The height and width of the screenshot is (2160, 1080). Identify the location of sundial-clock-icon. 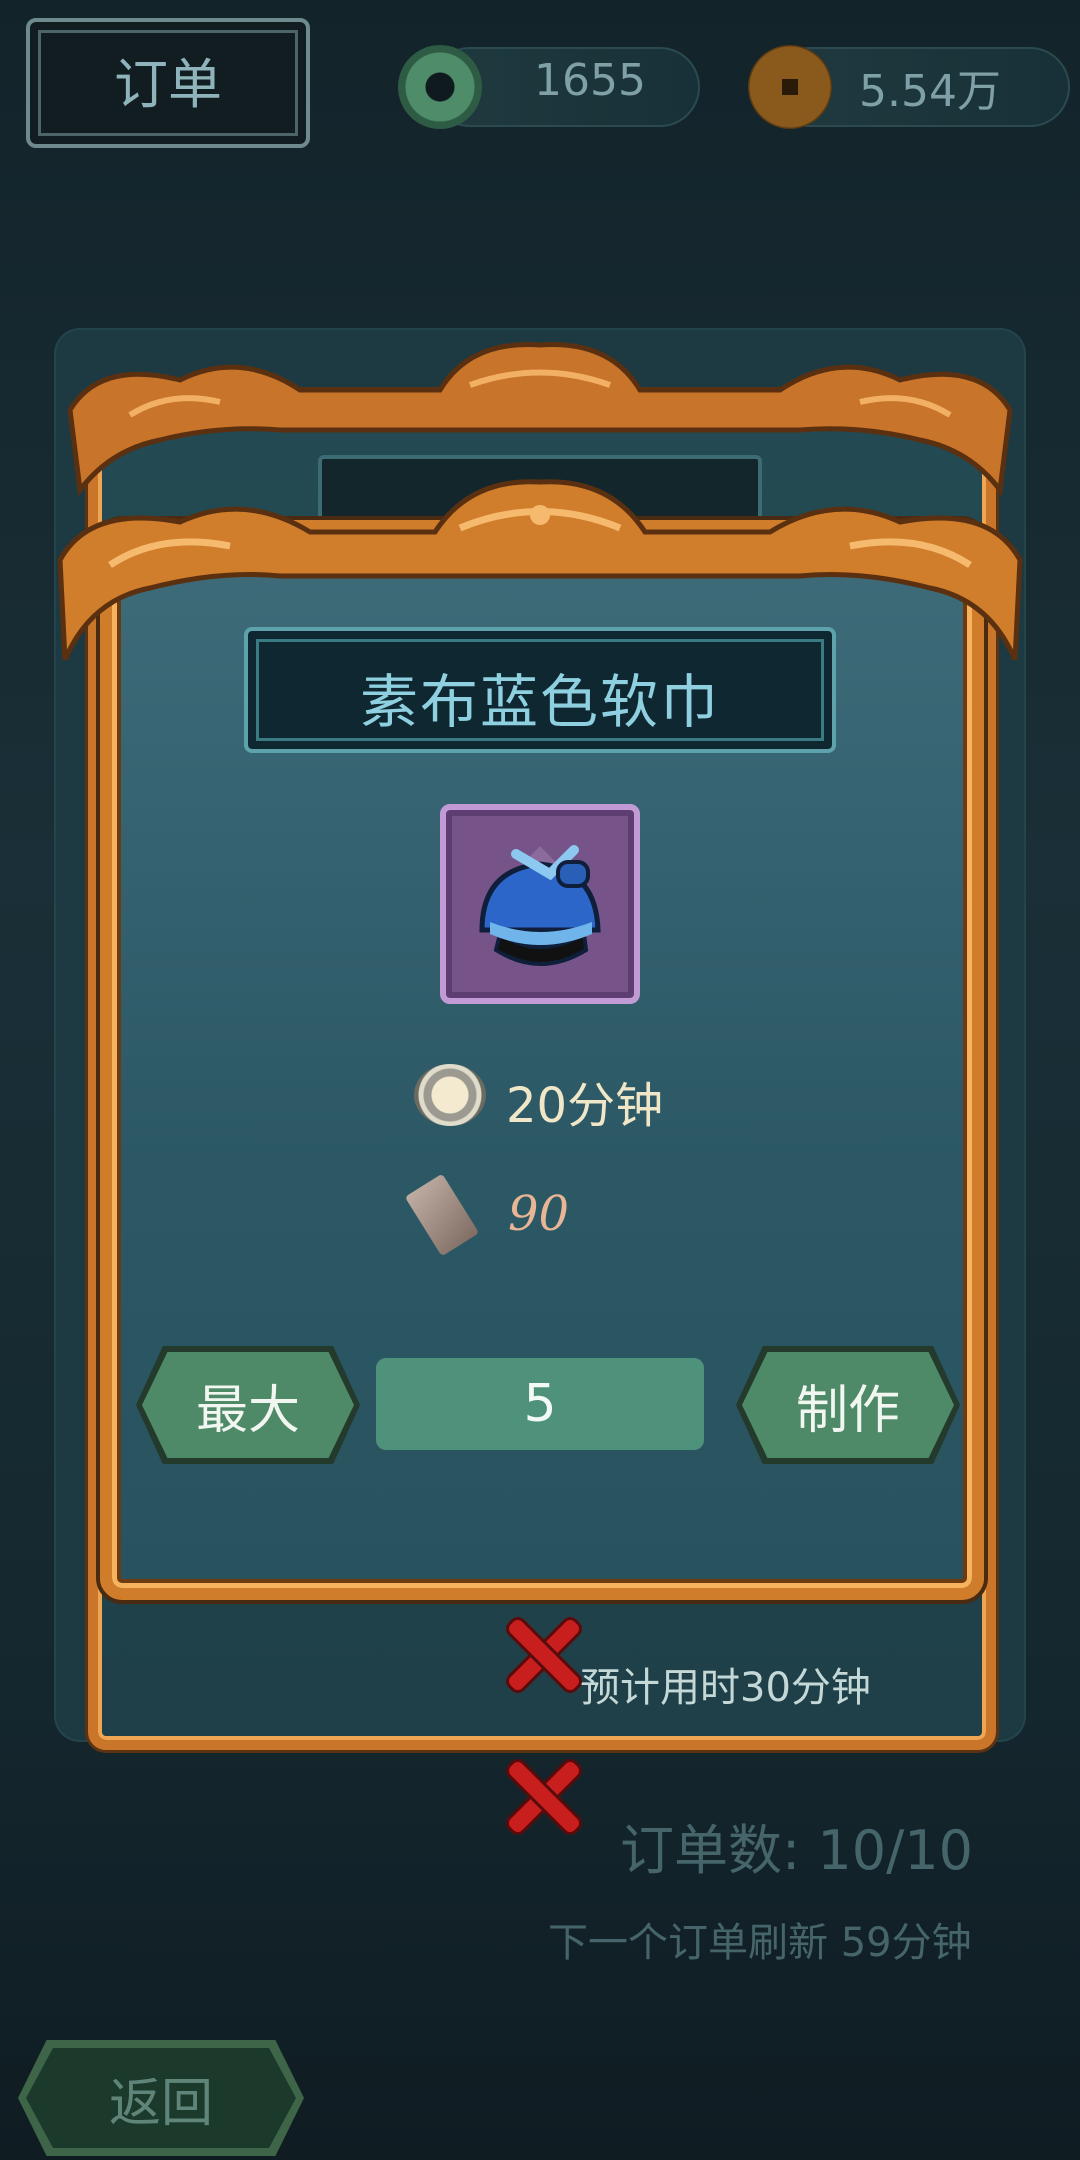
(450, 1095).